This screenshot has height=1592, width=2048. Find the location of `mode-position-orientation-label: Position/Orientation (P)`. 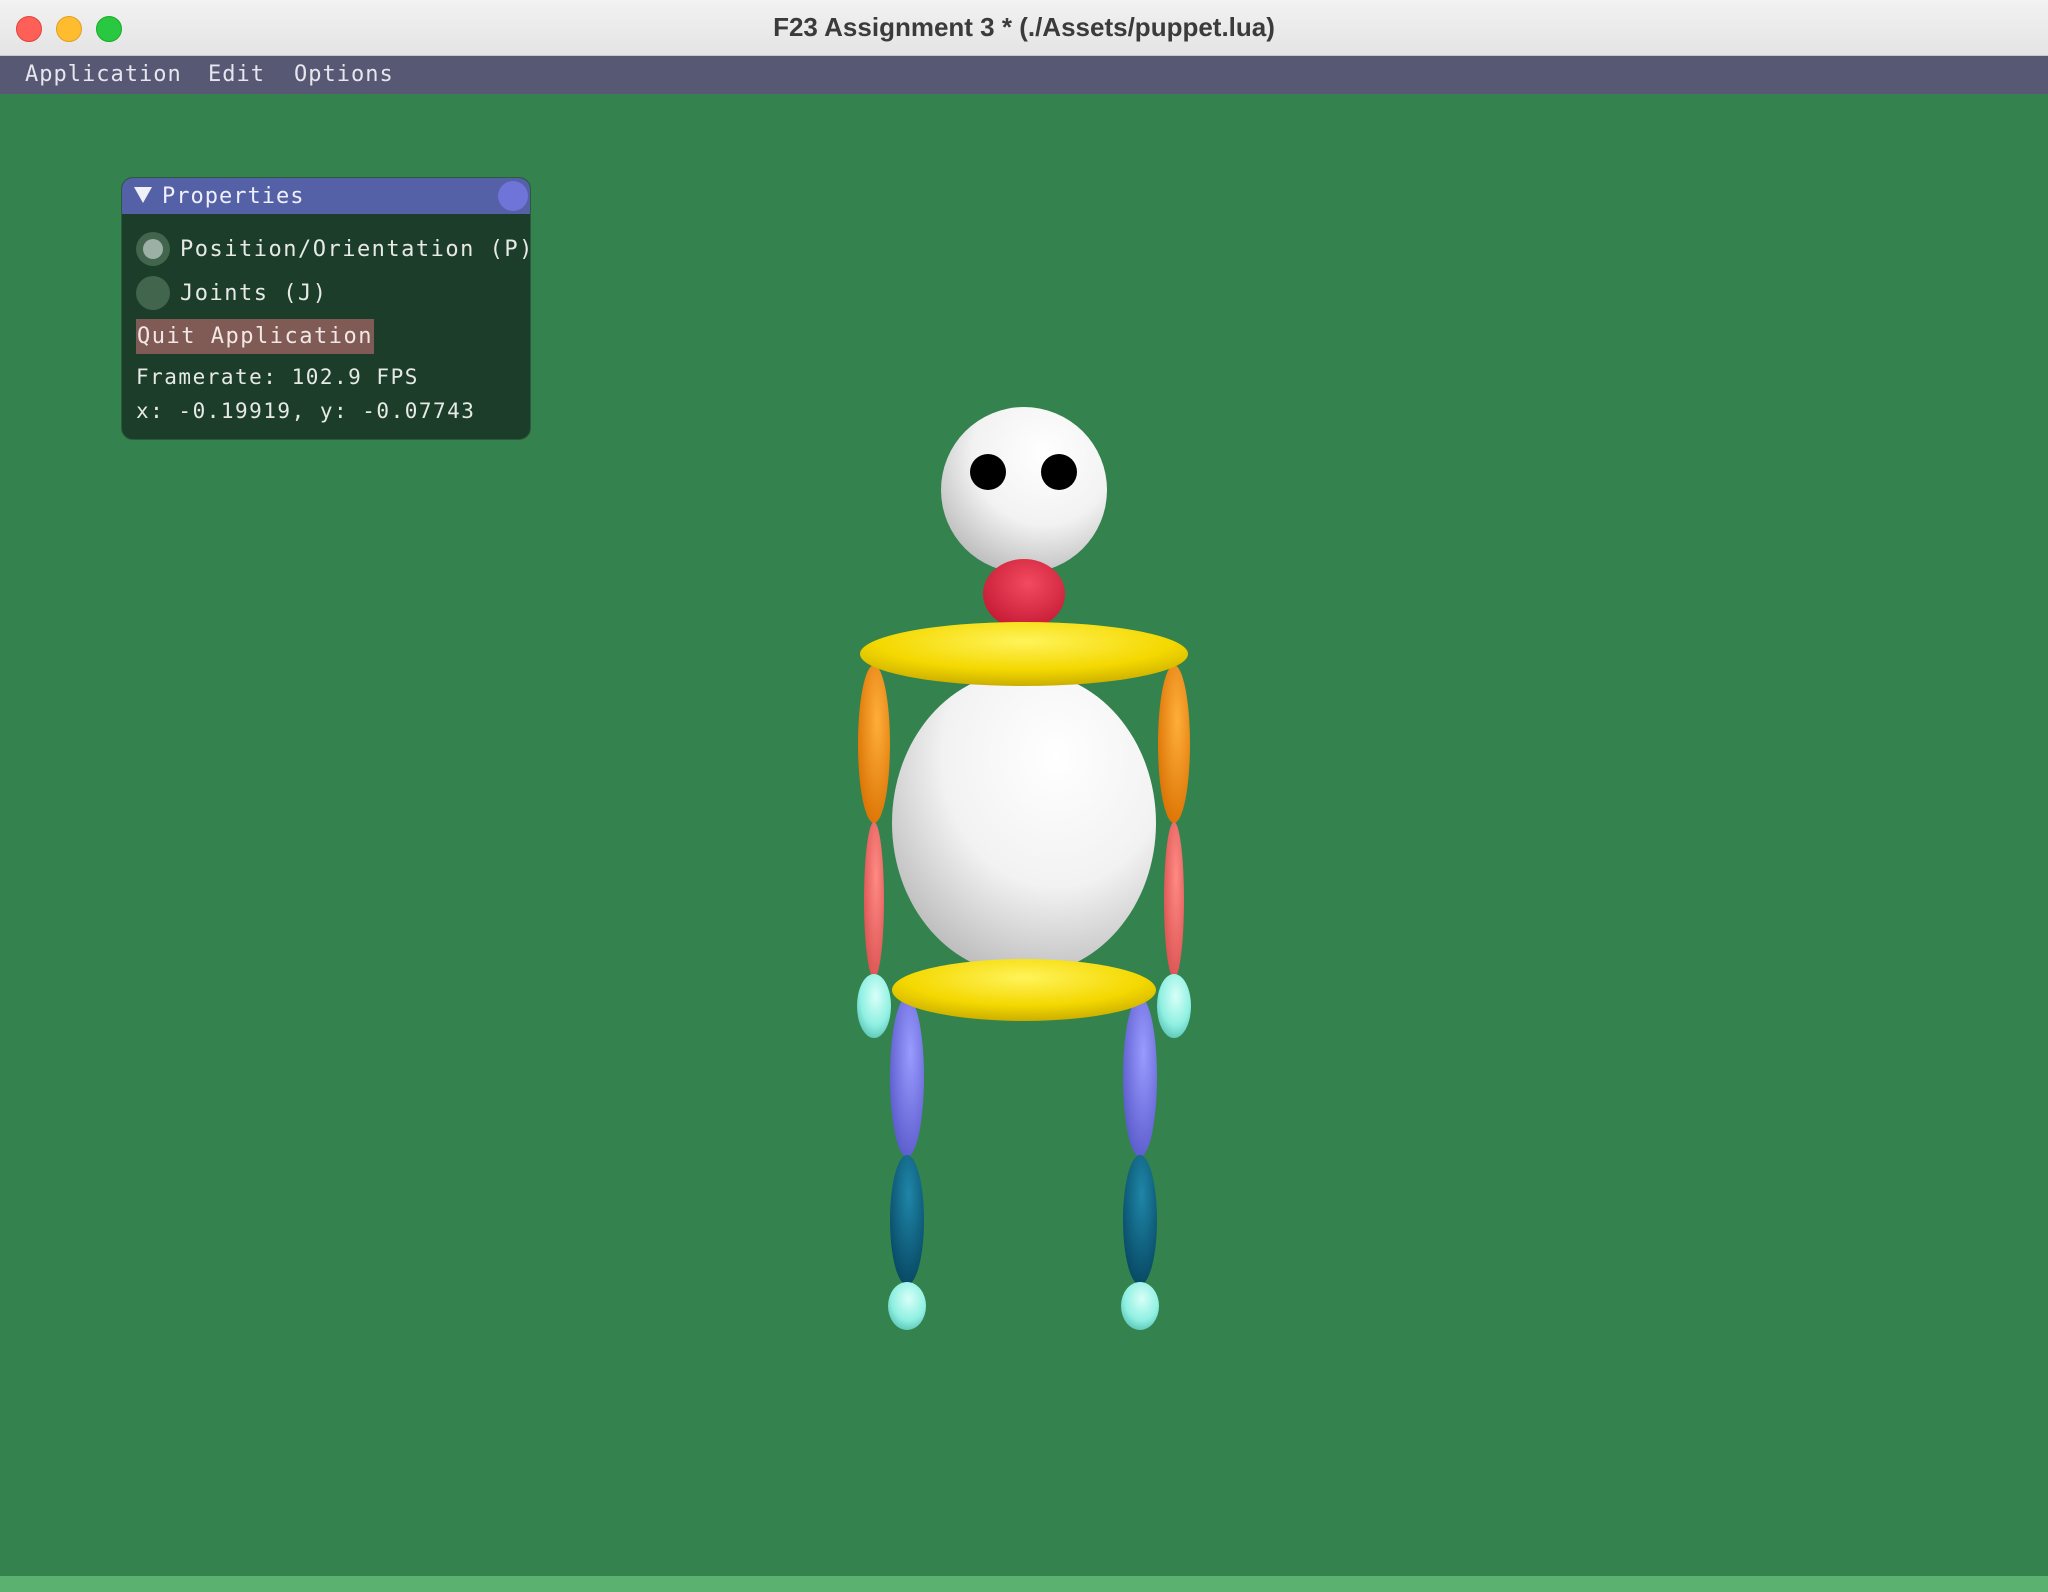

mode-position-orientation-label: Position/Orientation (P) is located at coordinates (355, 249).